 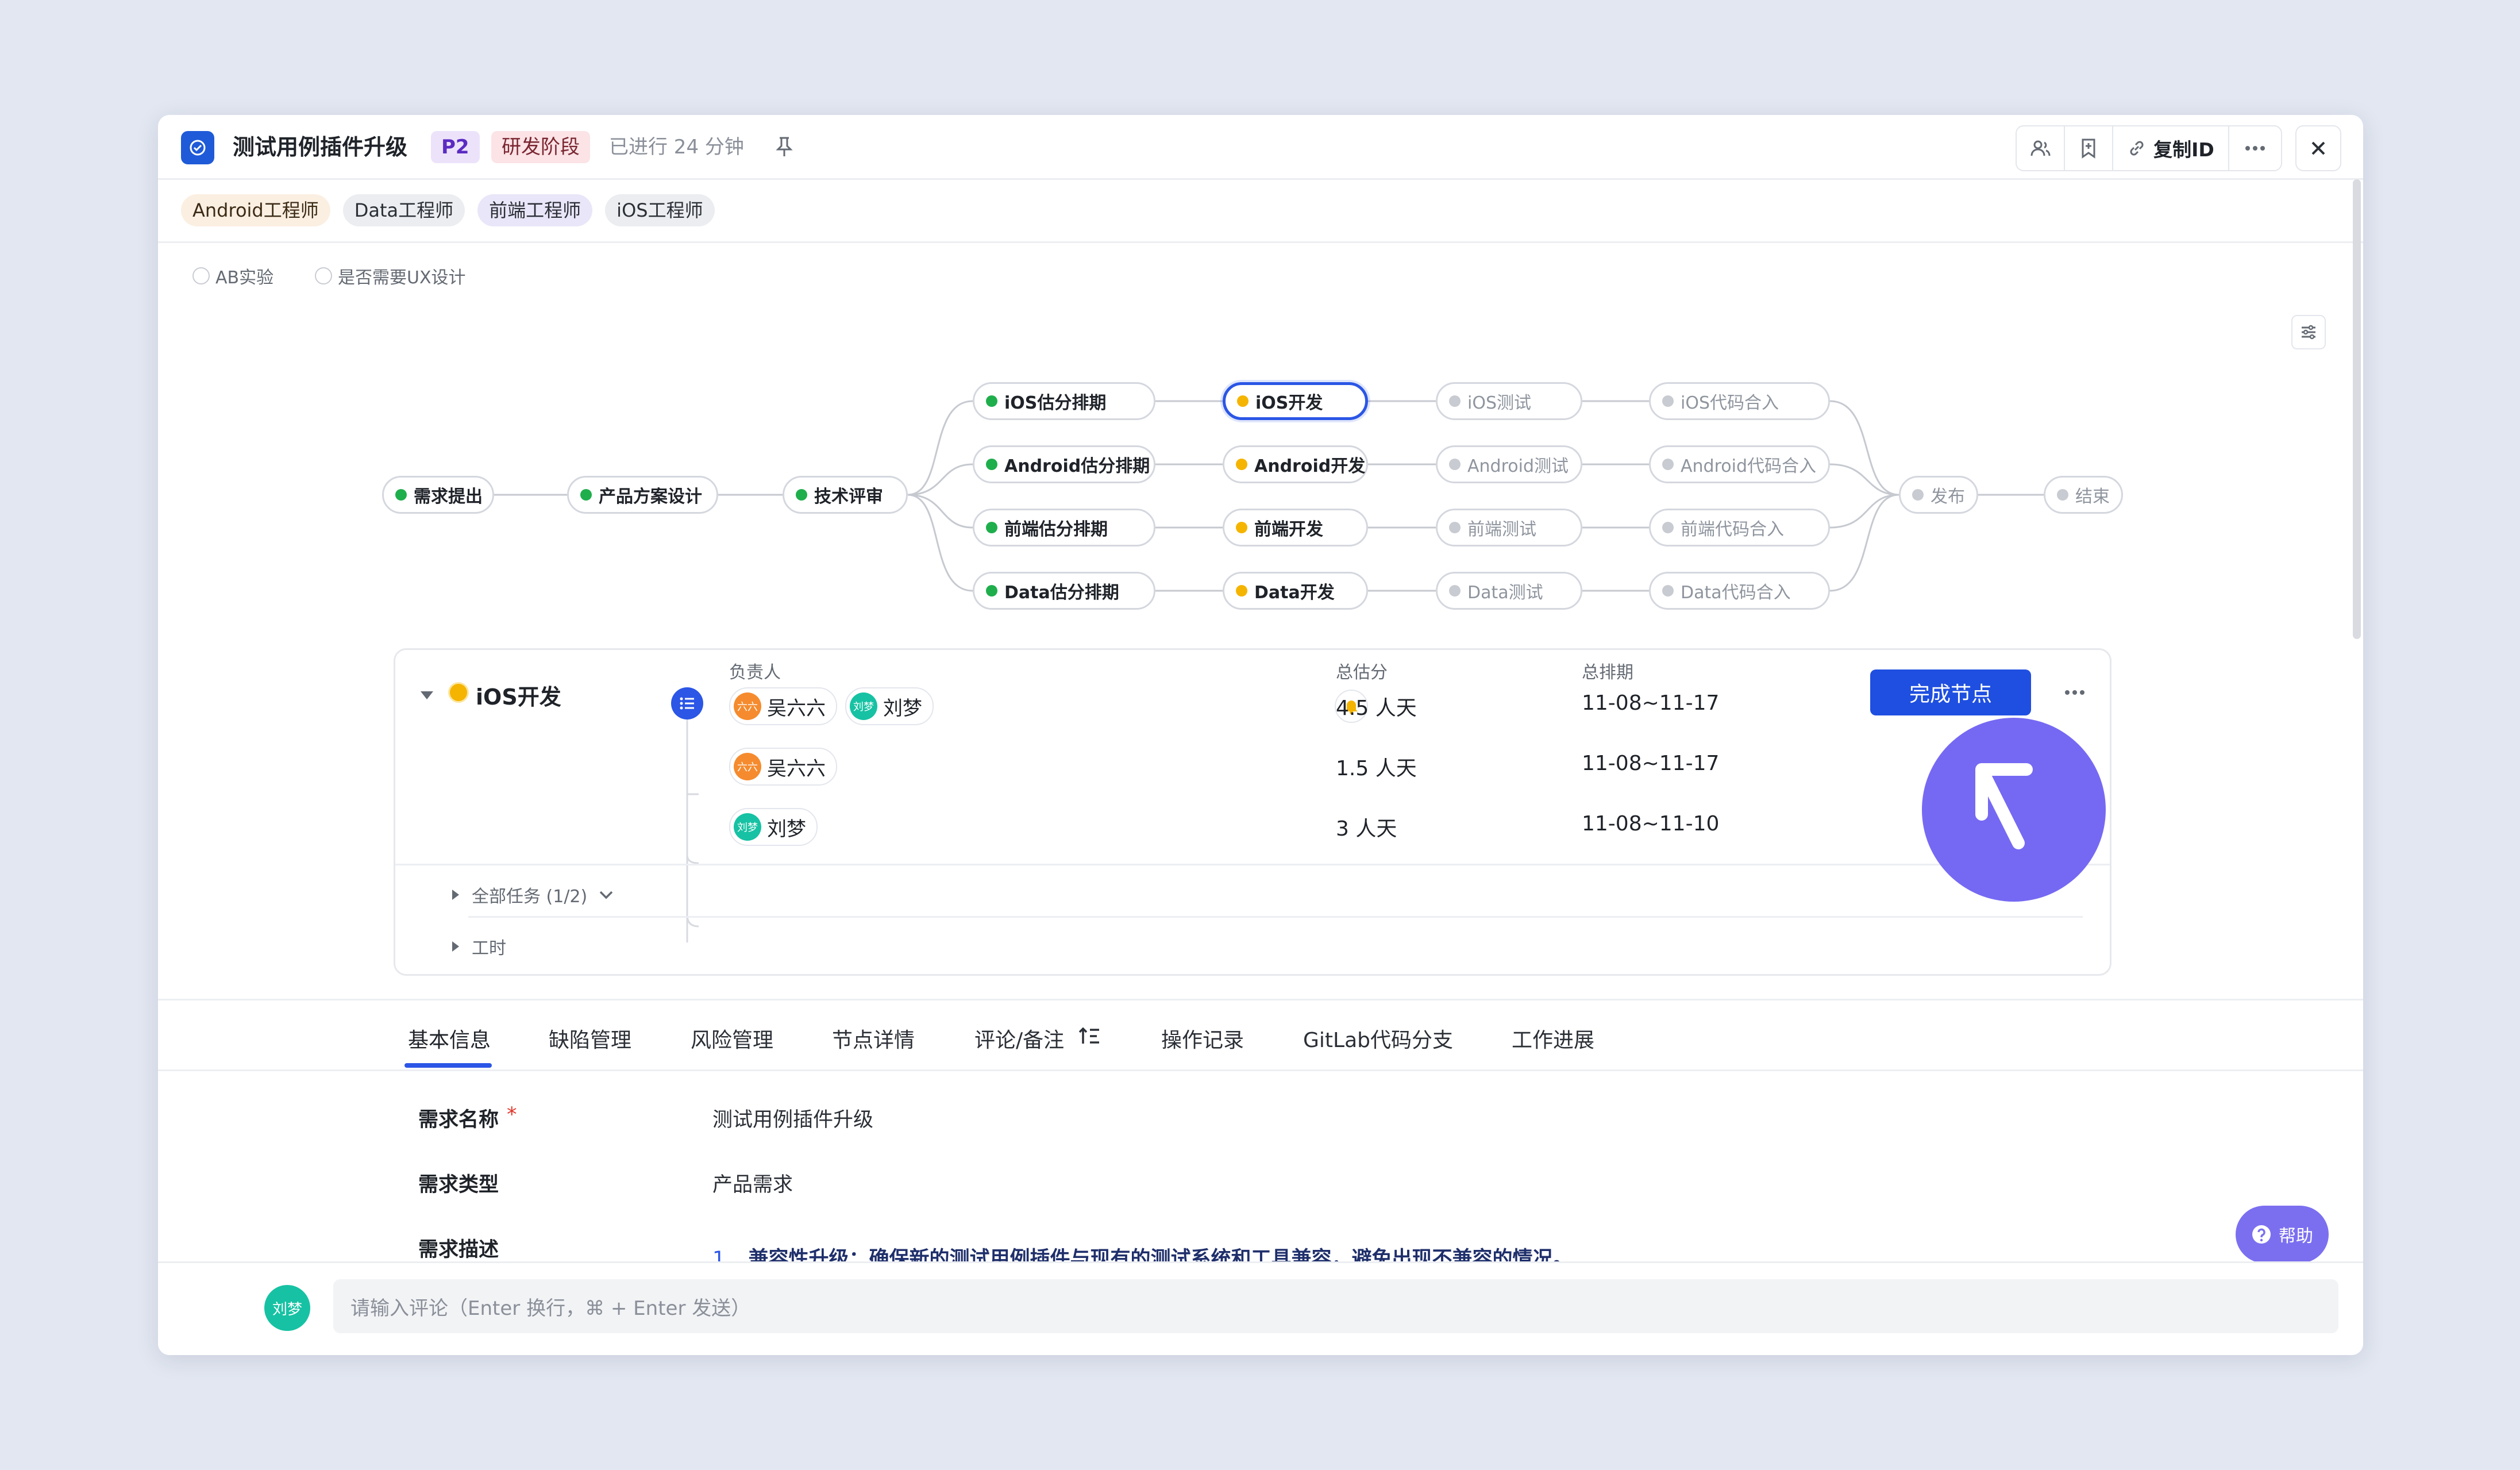 I want to click on all-tasks-toggle: 全部任务 (1/2), so click(x=532, y=894).